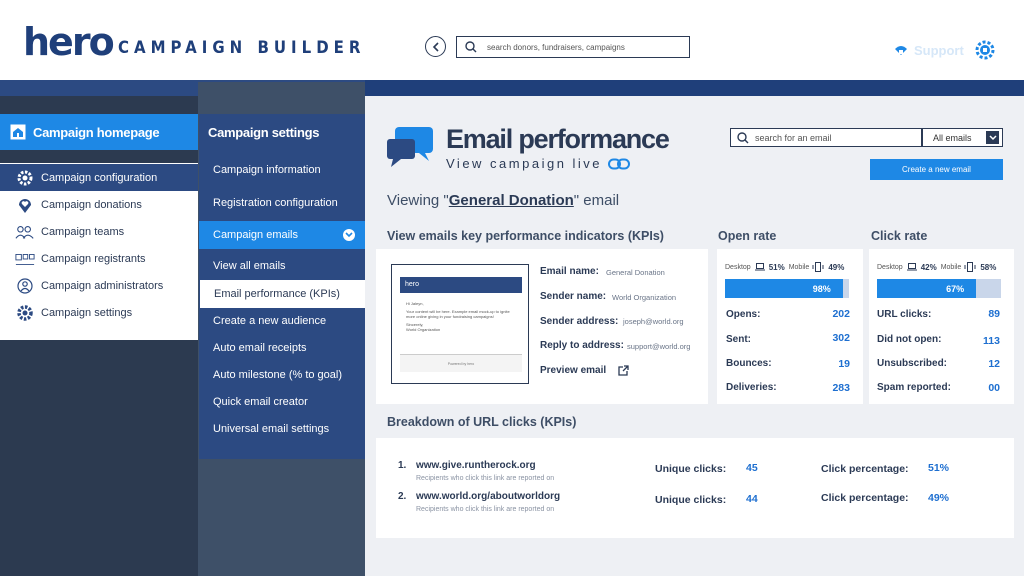 This screenshot has height=576, width=1024. I want to click on click-rate-bar: 67%, so click(939, 288).